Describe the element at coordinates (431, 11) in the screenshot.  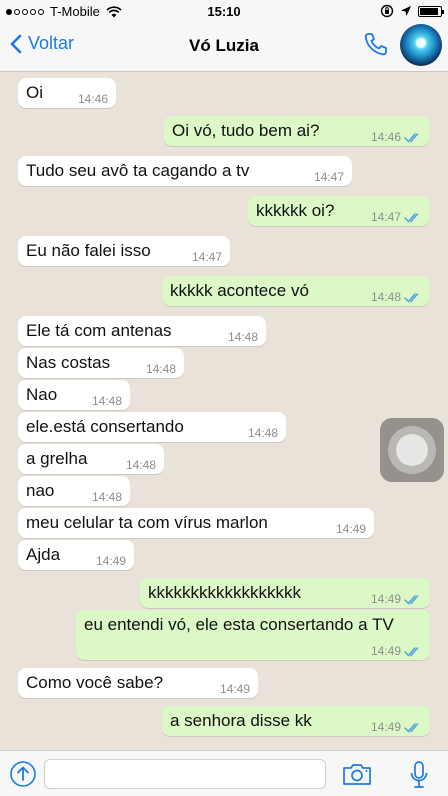
I see `battery-icon` at that location.